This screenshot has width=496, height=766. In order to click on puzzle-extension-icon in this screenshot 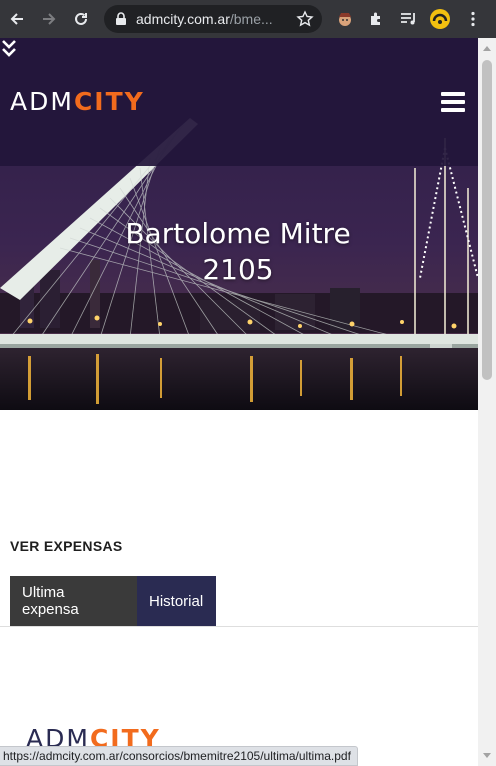, I will do `click(376, 19)`.